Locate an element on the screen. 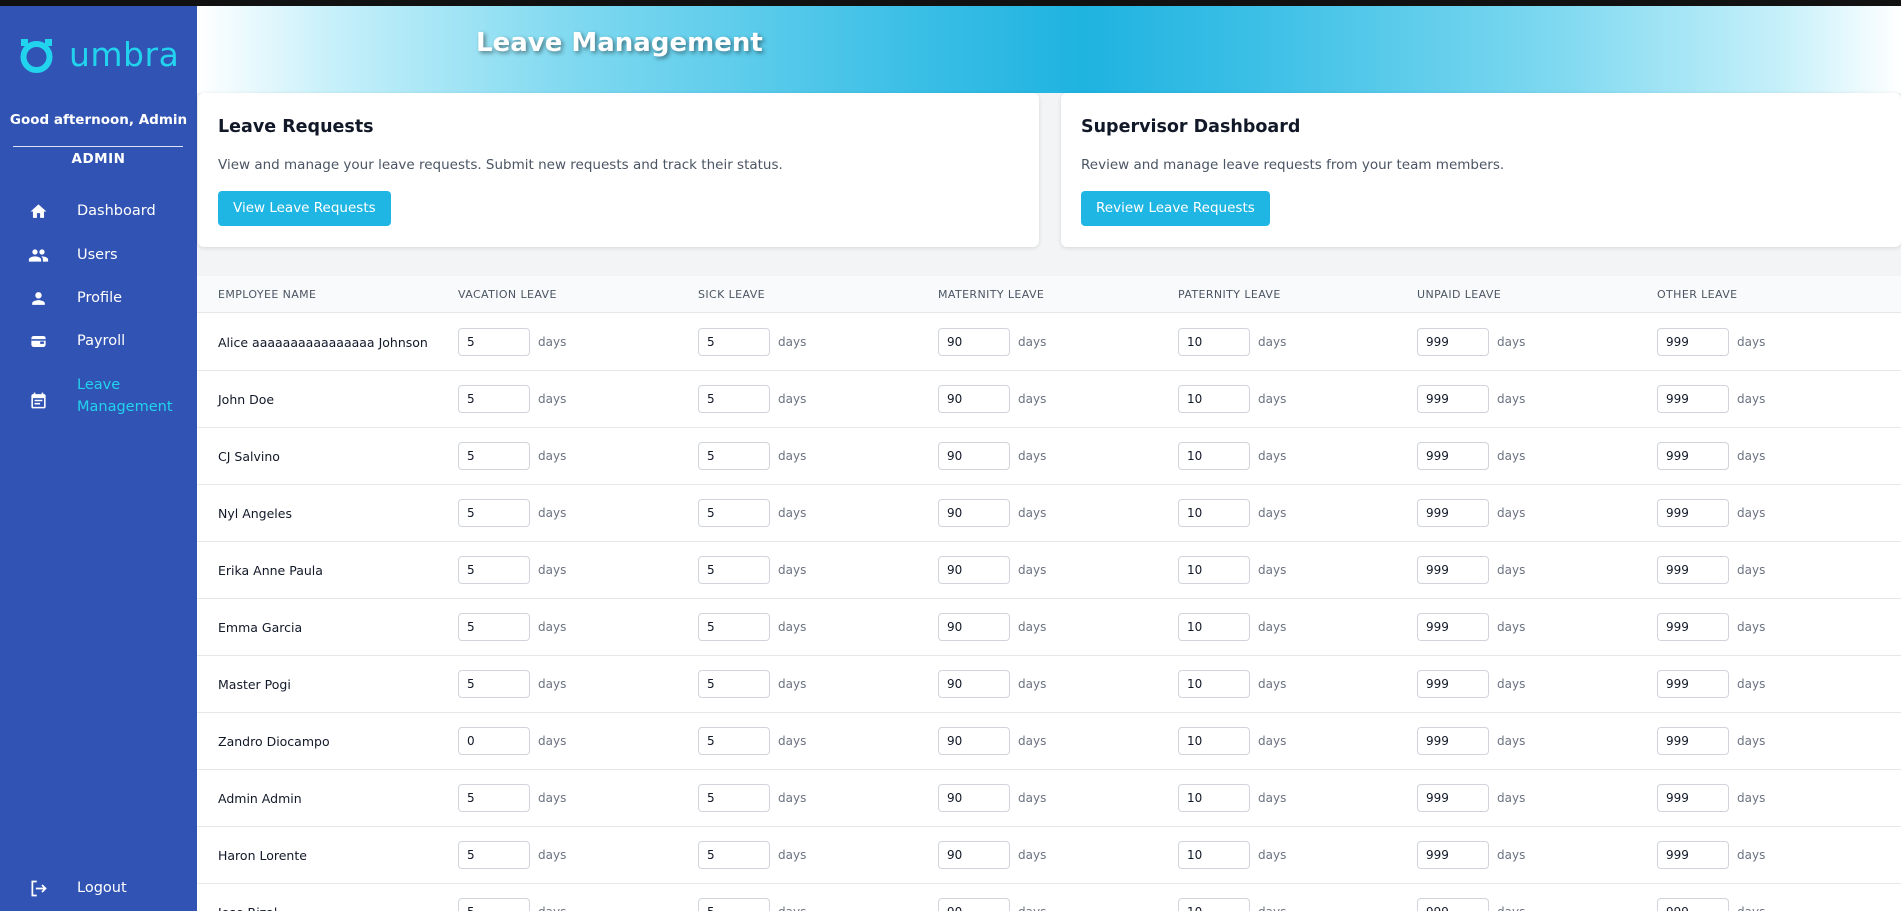 This screenshot has height=911, width=1901. sidebar-item-label: Profile is located at coordinates (100, 298).